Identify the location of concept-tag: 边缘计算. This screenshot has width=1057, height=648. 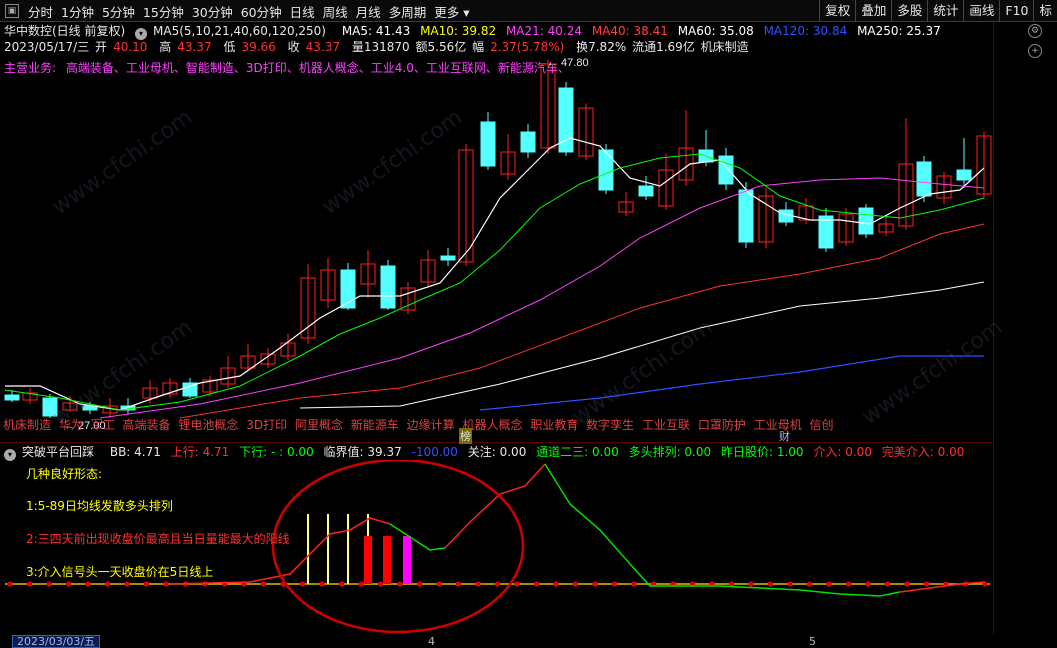
(431, 425).